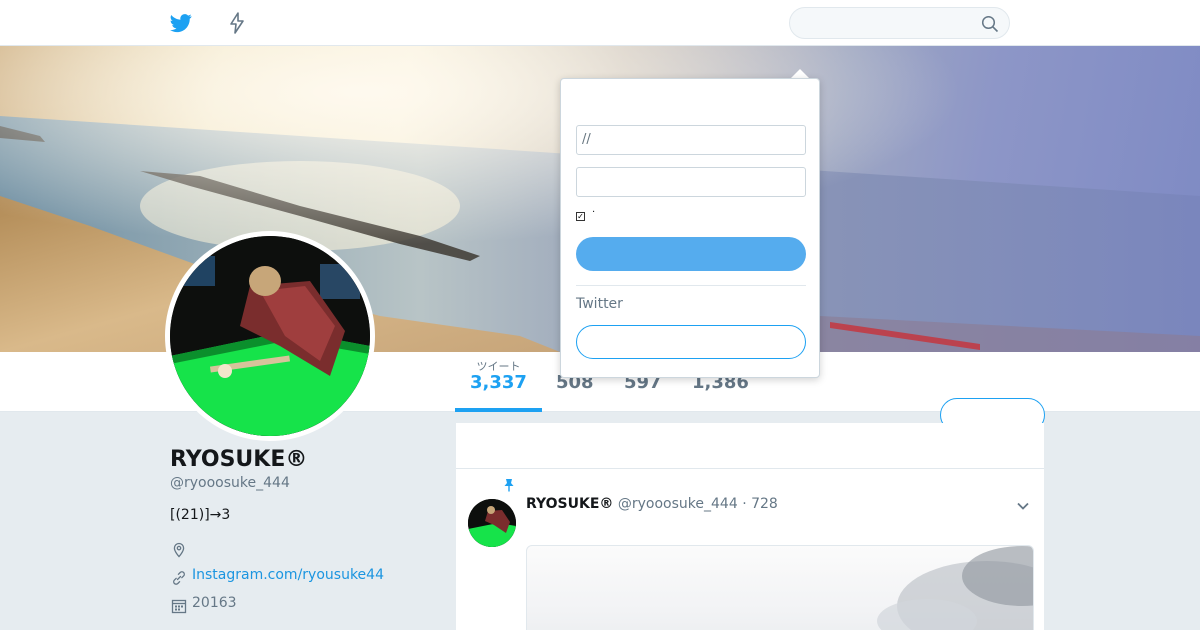  What do you see at coordinates (899, 23) in the screenshot?
I see `search-input` at bounding box center [899, 23].